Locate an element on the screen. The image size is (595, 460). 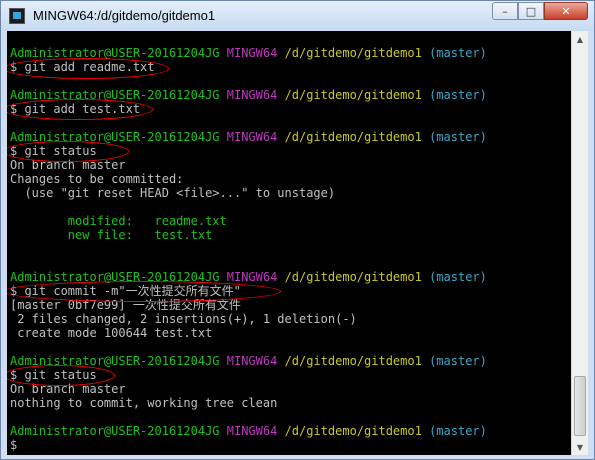
staged-file-line: new file: test.txt is located at coordinates (111, 235).